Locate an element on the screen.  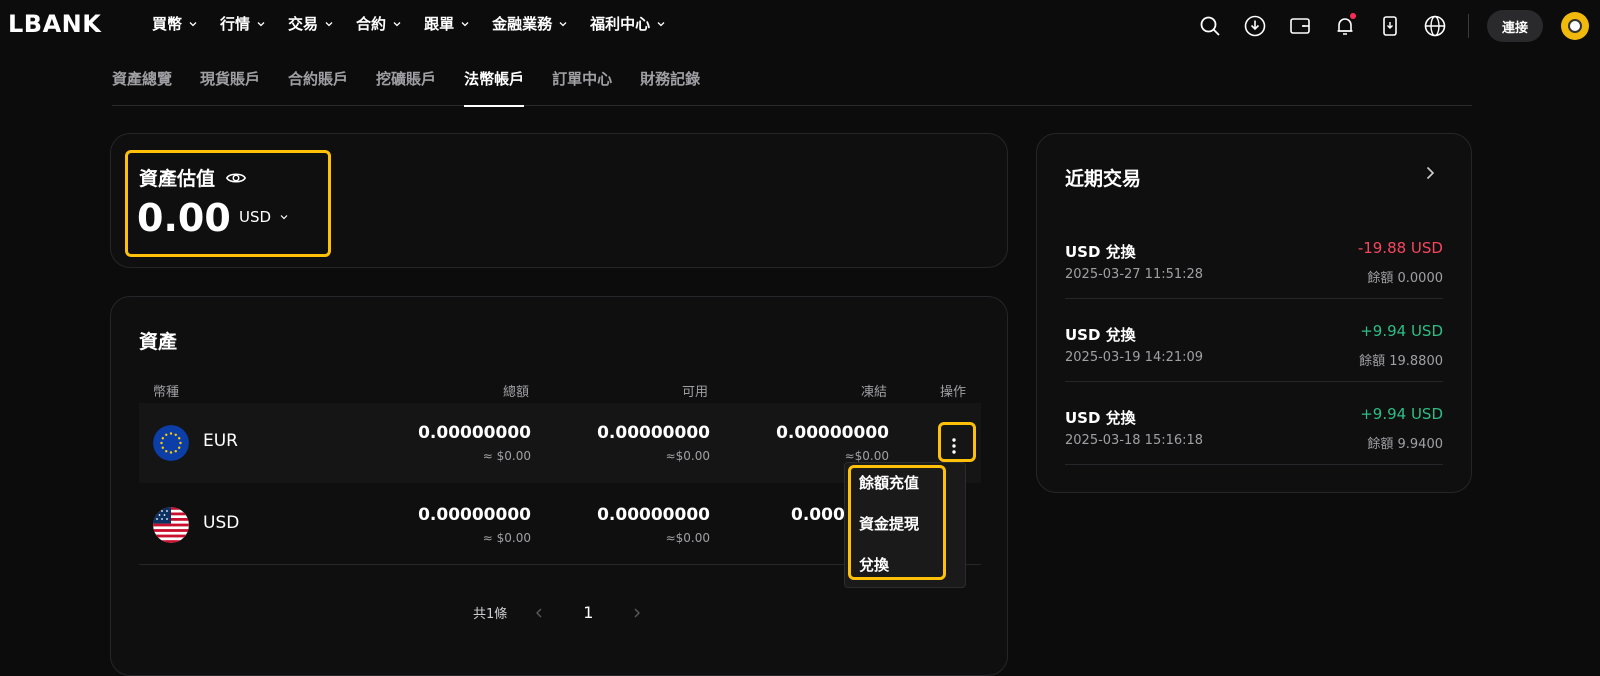
menu-item-markets: 行情 is located at coordinates (243, 23).